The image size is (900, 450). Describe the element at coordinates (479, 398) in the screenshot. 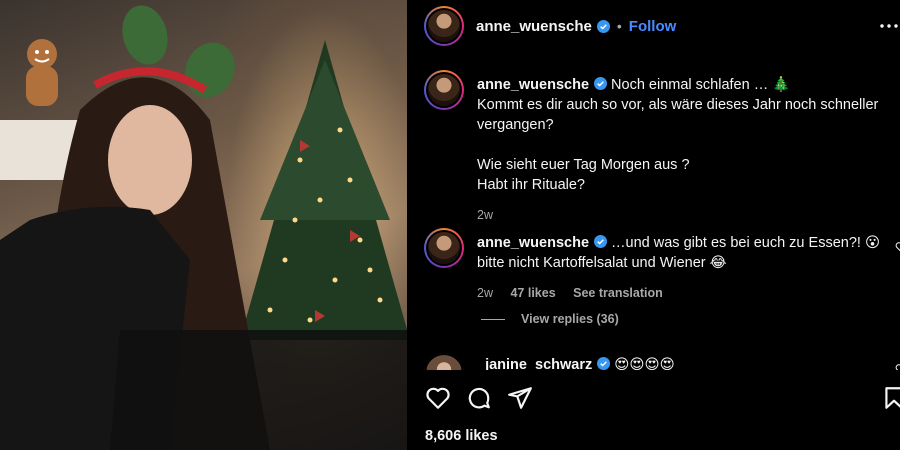

I see `comment-icon` at that location.